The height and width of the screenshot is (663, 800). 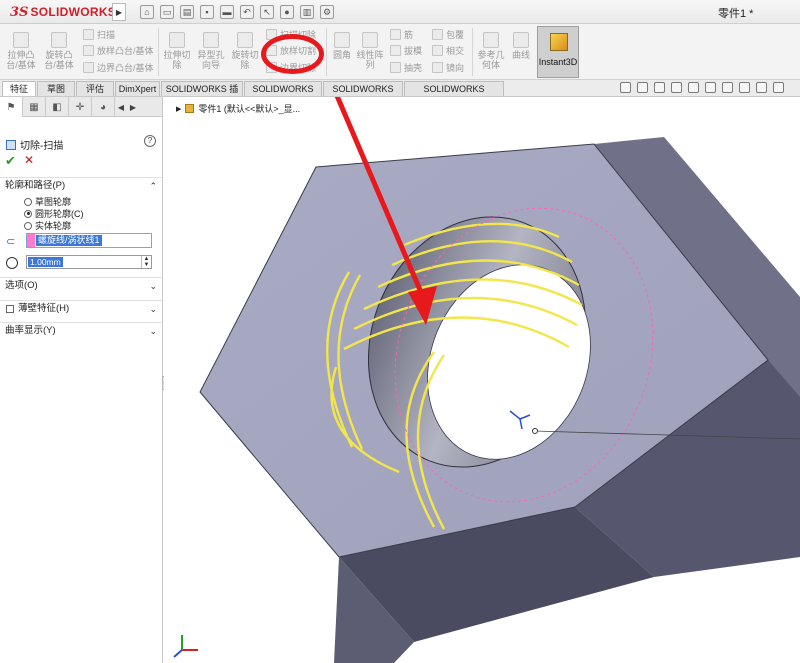 What do you see at coordinates (454, 94) in the screenshot?
I see `tab-solidworks-inspection: SOLIDWORKS Inspection` at bounding box center [454, 94].